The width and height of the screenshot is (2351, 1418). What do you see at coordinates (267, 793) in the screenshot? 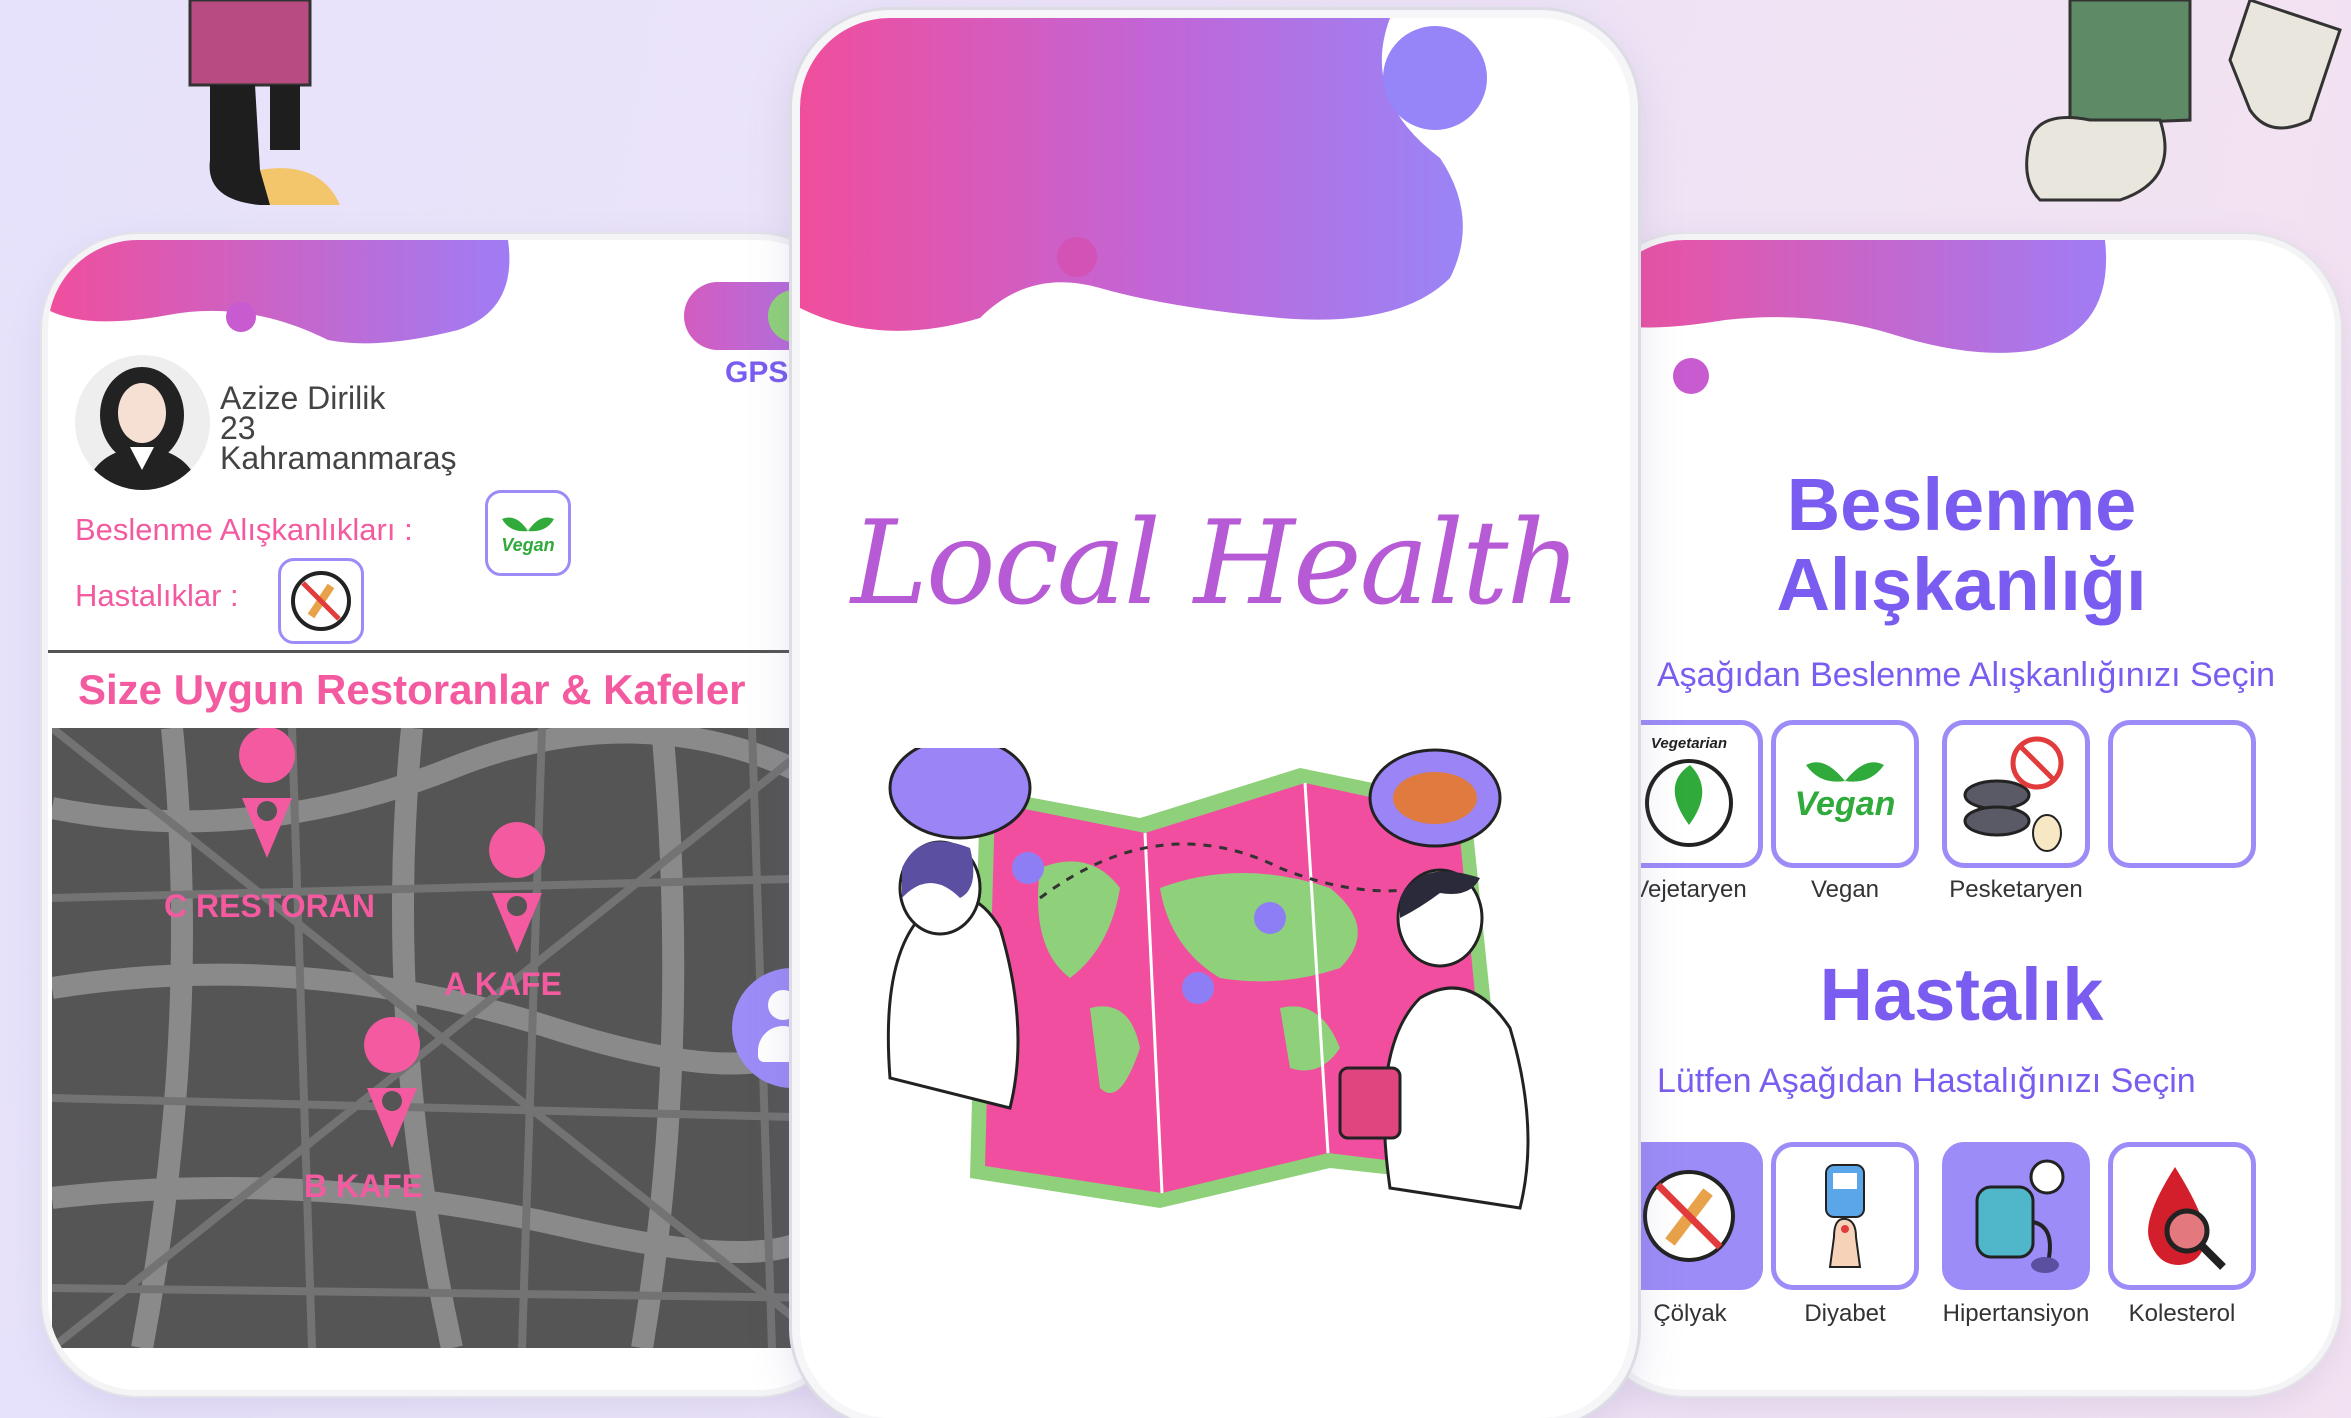
I see `map-pin-icon` at bounding box center [267, 793].